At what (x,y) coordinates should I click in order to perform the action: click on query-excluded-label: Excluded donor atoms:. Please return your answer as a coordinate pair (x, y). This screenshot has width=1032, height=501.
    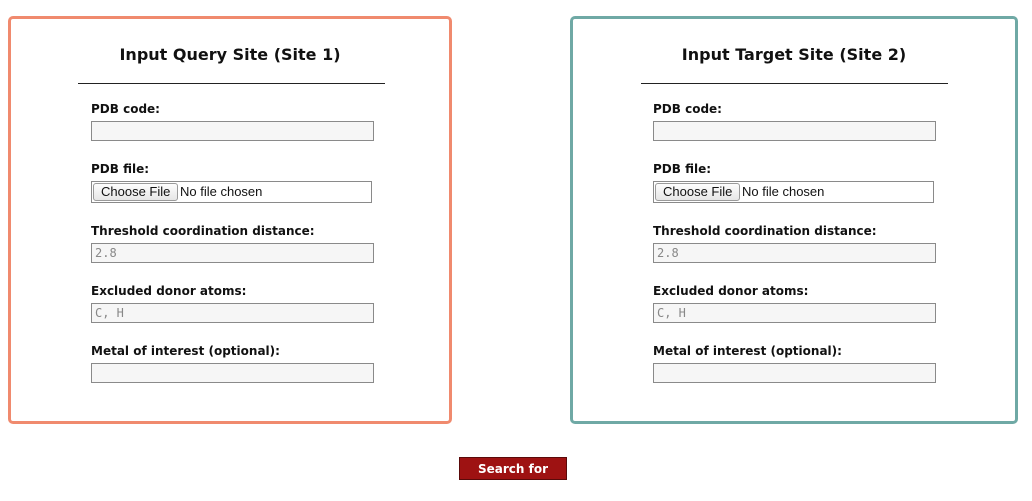
    Looking at the image, I should click on (169, 291).